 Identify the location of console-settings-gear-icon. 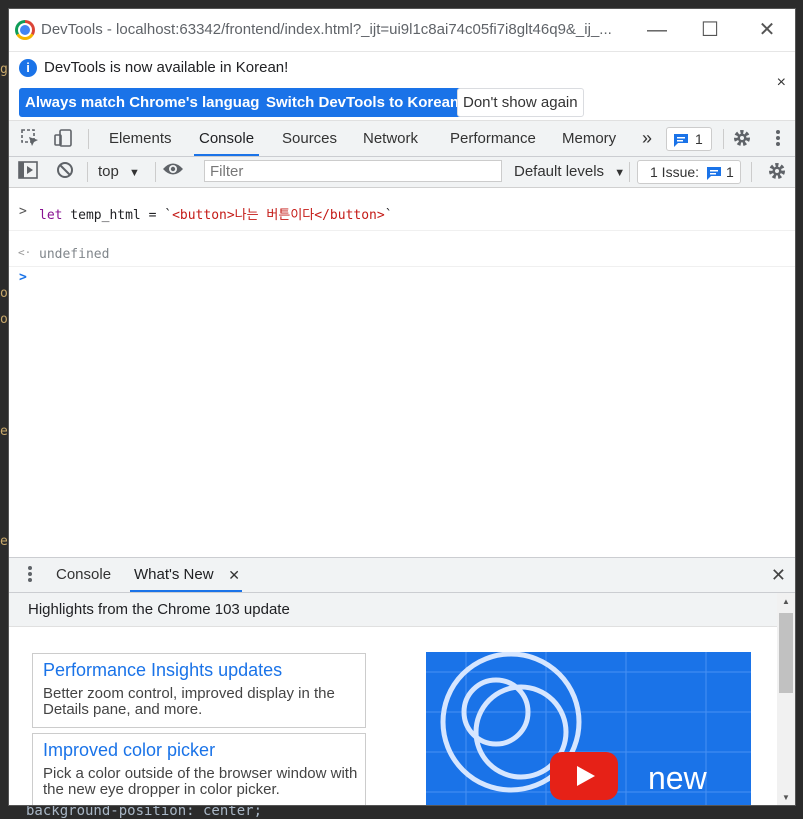
(777, 172).